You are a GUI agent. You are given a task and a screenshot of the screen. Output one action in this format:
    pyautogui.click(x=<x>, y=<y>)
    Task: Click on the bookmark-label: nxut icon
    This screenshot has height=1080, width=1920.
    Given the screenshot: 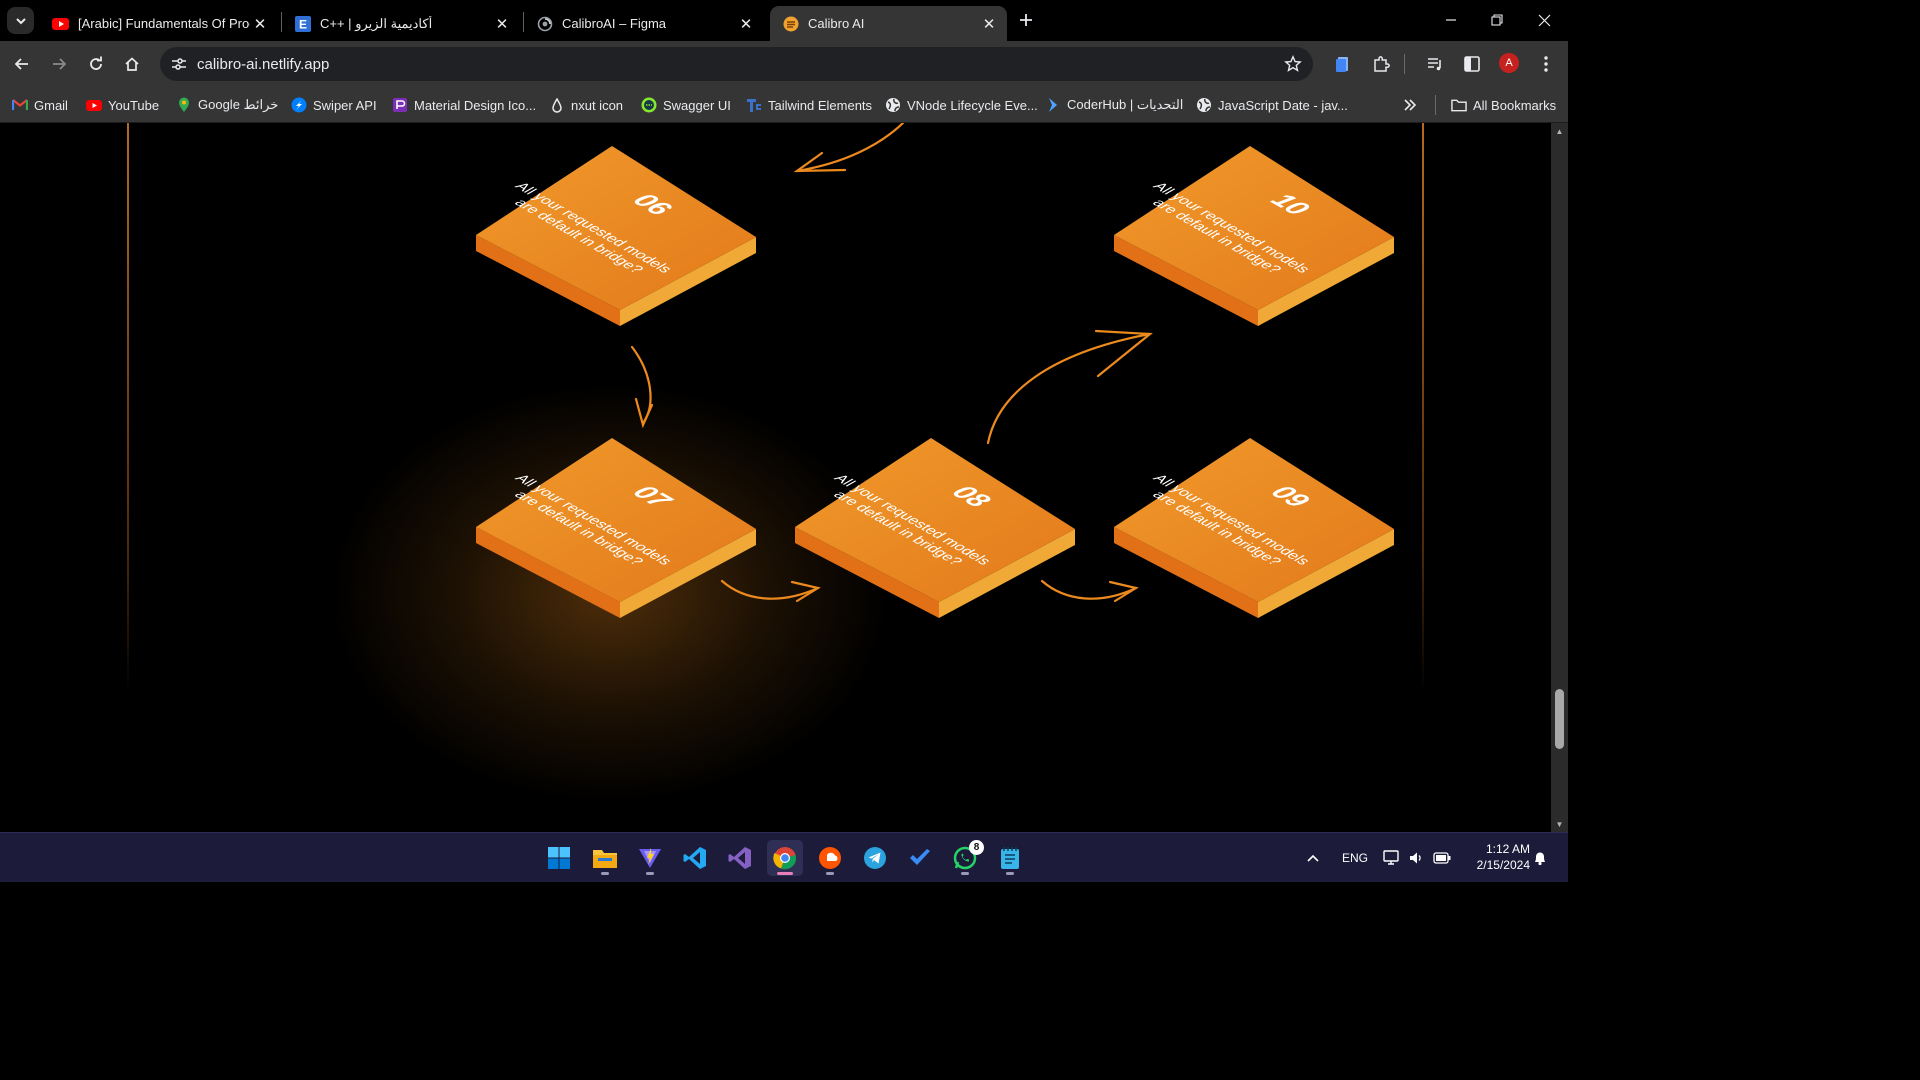 What is the action you would take?
    pyautogui.click(x=597, y=105)
    